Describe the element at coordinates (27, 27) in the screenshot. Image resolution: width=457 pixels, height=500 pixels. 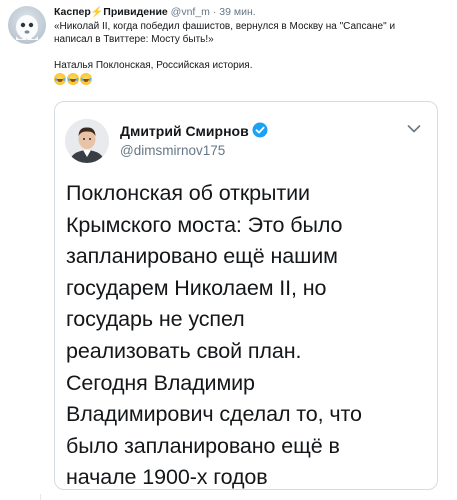
I see `ghost-avatar-image` at that location.